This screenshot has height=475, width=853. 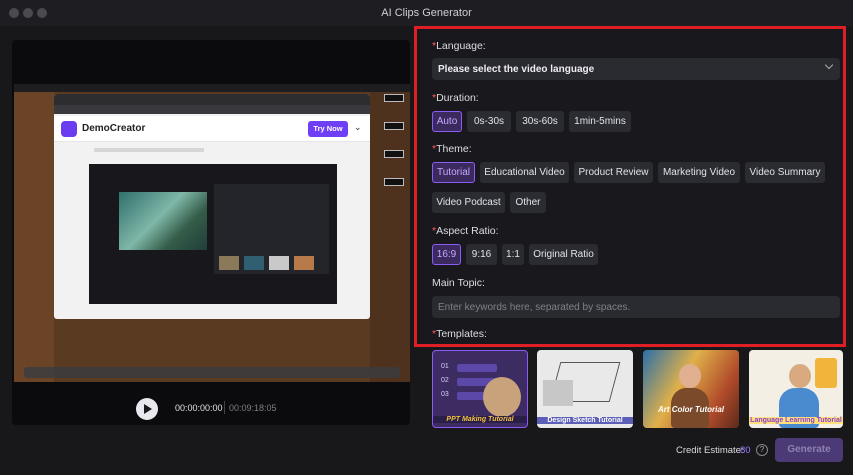 I want to click on duration-option-auto: Auto, so click(x=447, y=121).